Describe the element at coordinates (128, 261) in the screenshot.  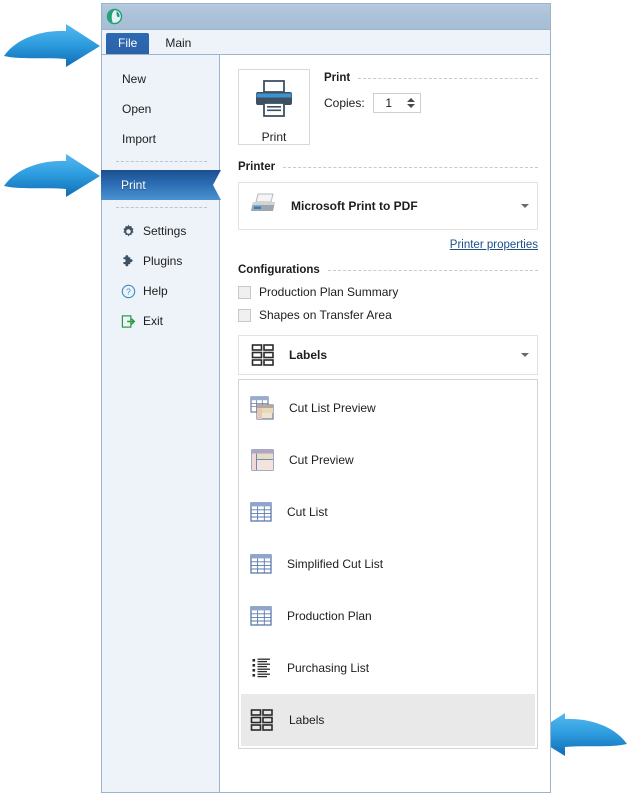
I see `puzzle-icon` at that location.